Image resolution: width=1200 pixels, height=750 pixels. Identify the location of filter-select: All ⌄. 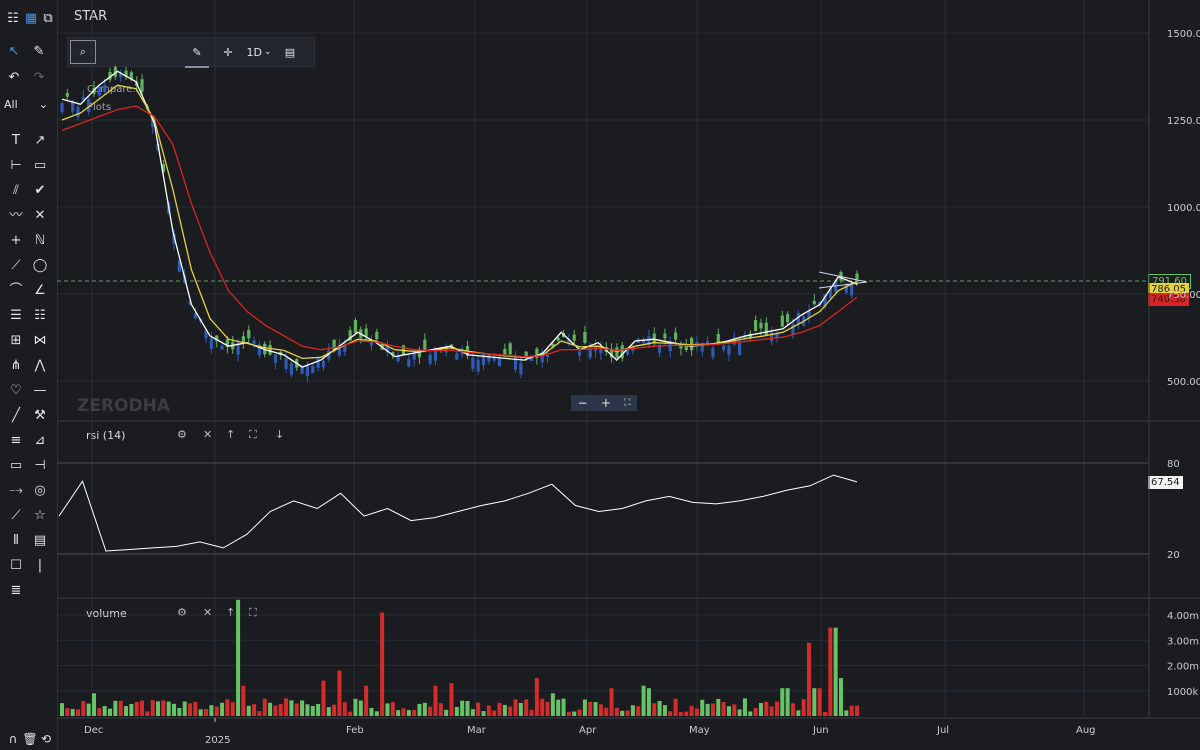
(26, 104).